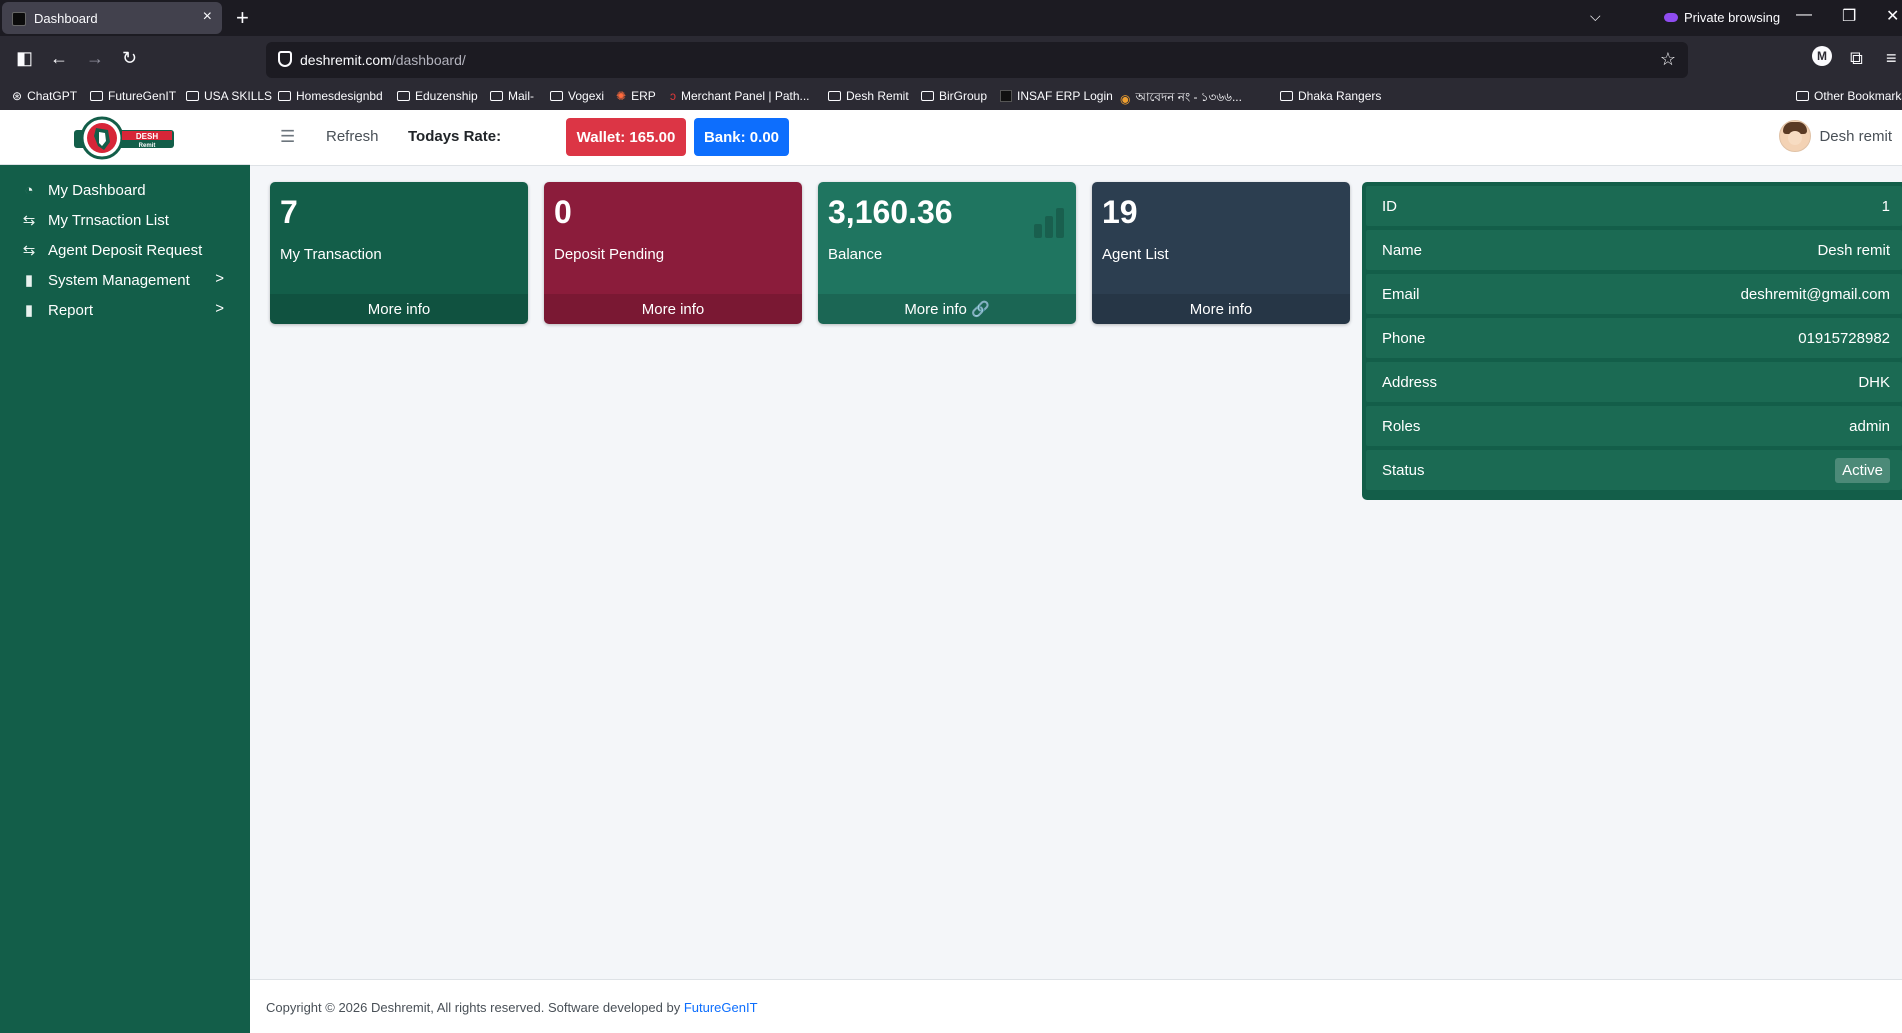 This screenshot has height=1033, width=1902. I want to click on url-path: /dashboard/, so click(428, 60).